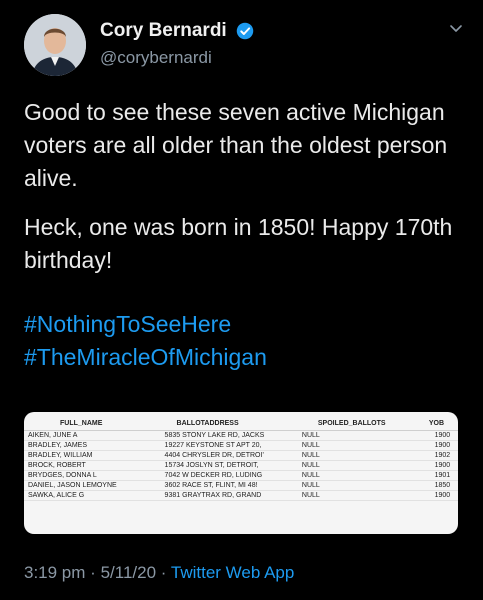  What do you see at coordinates (93, 495) in the screenshot?
I see `cell-name: SAWKA, ALICE G` at bounding box center [93, 495].